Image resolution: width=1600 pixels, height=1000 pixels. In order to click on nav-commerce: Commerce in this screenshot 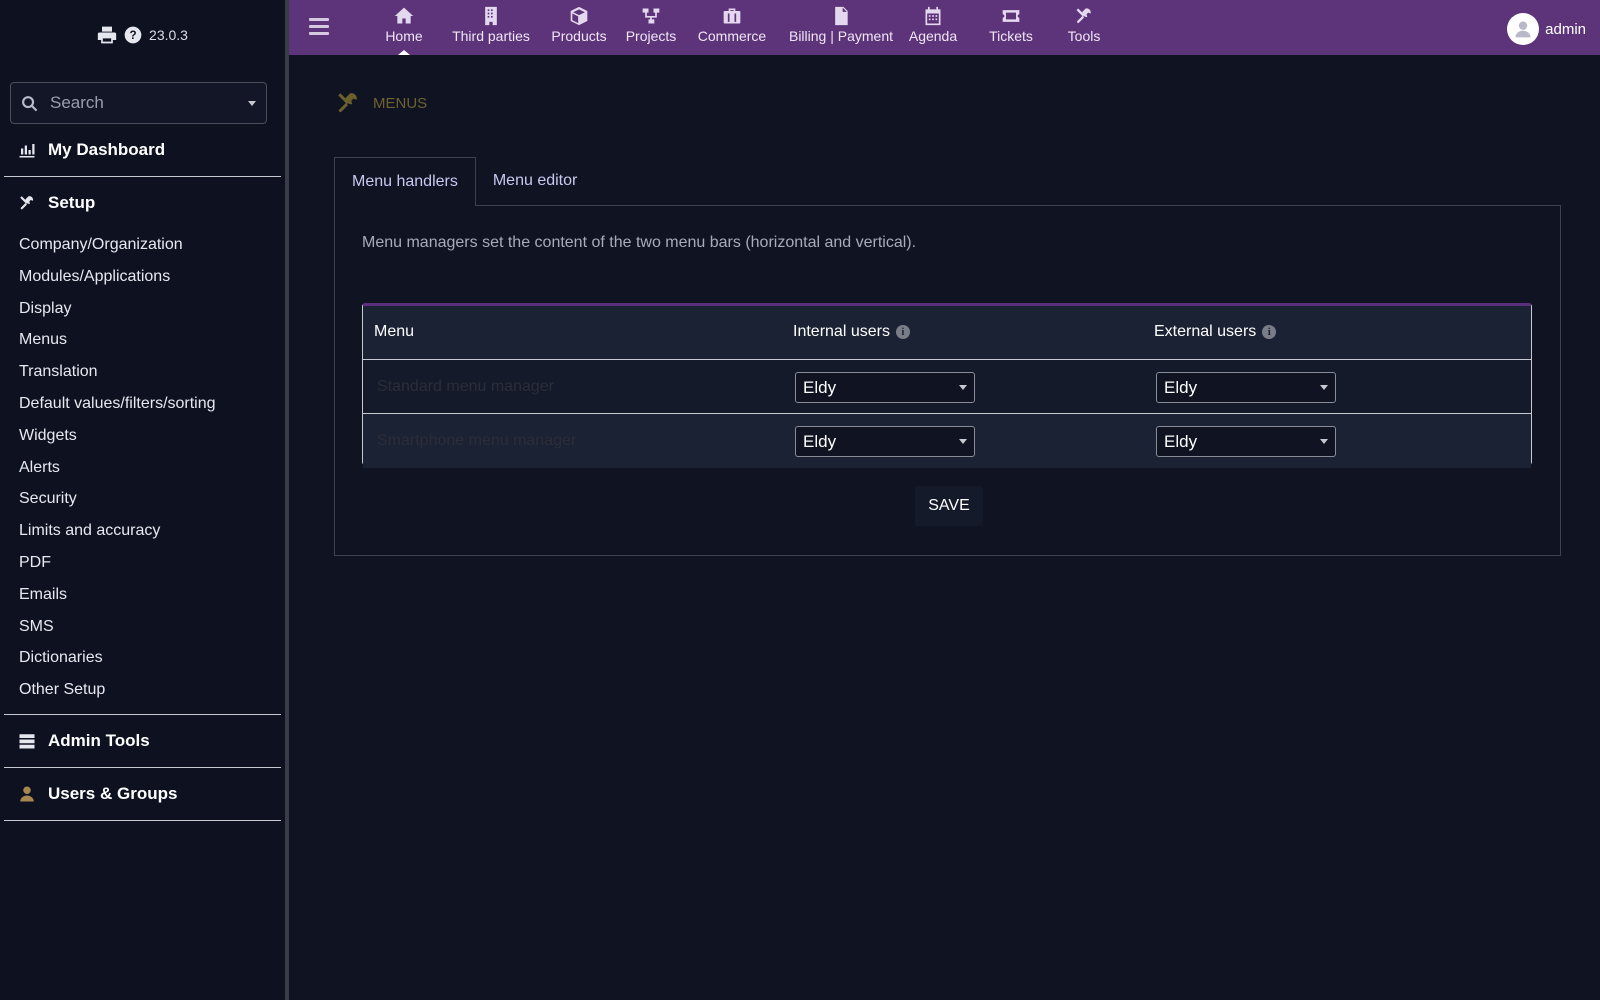, I will do `click(732, 27)`.